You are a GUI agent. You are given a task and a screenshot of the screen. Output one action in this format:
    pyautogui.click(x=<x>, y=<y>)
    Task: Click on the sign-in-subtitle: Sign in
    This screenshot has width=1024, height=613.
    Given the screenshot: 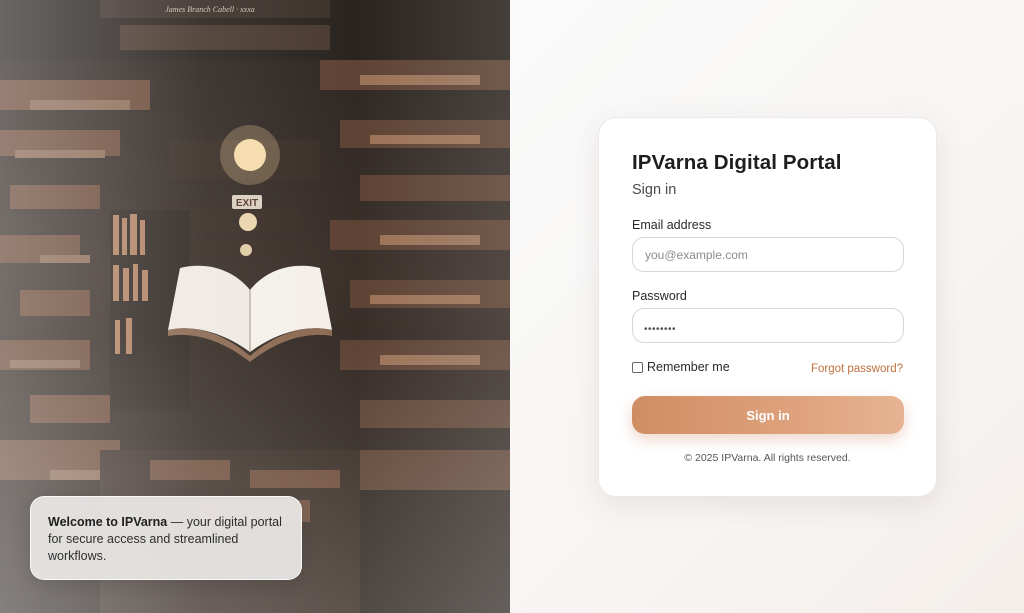 What is the action you would take?
    pyautogui.click(x=654, y=190)
    